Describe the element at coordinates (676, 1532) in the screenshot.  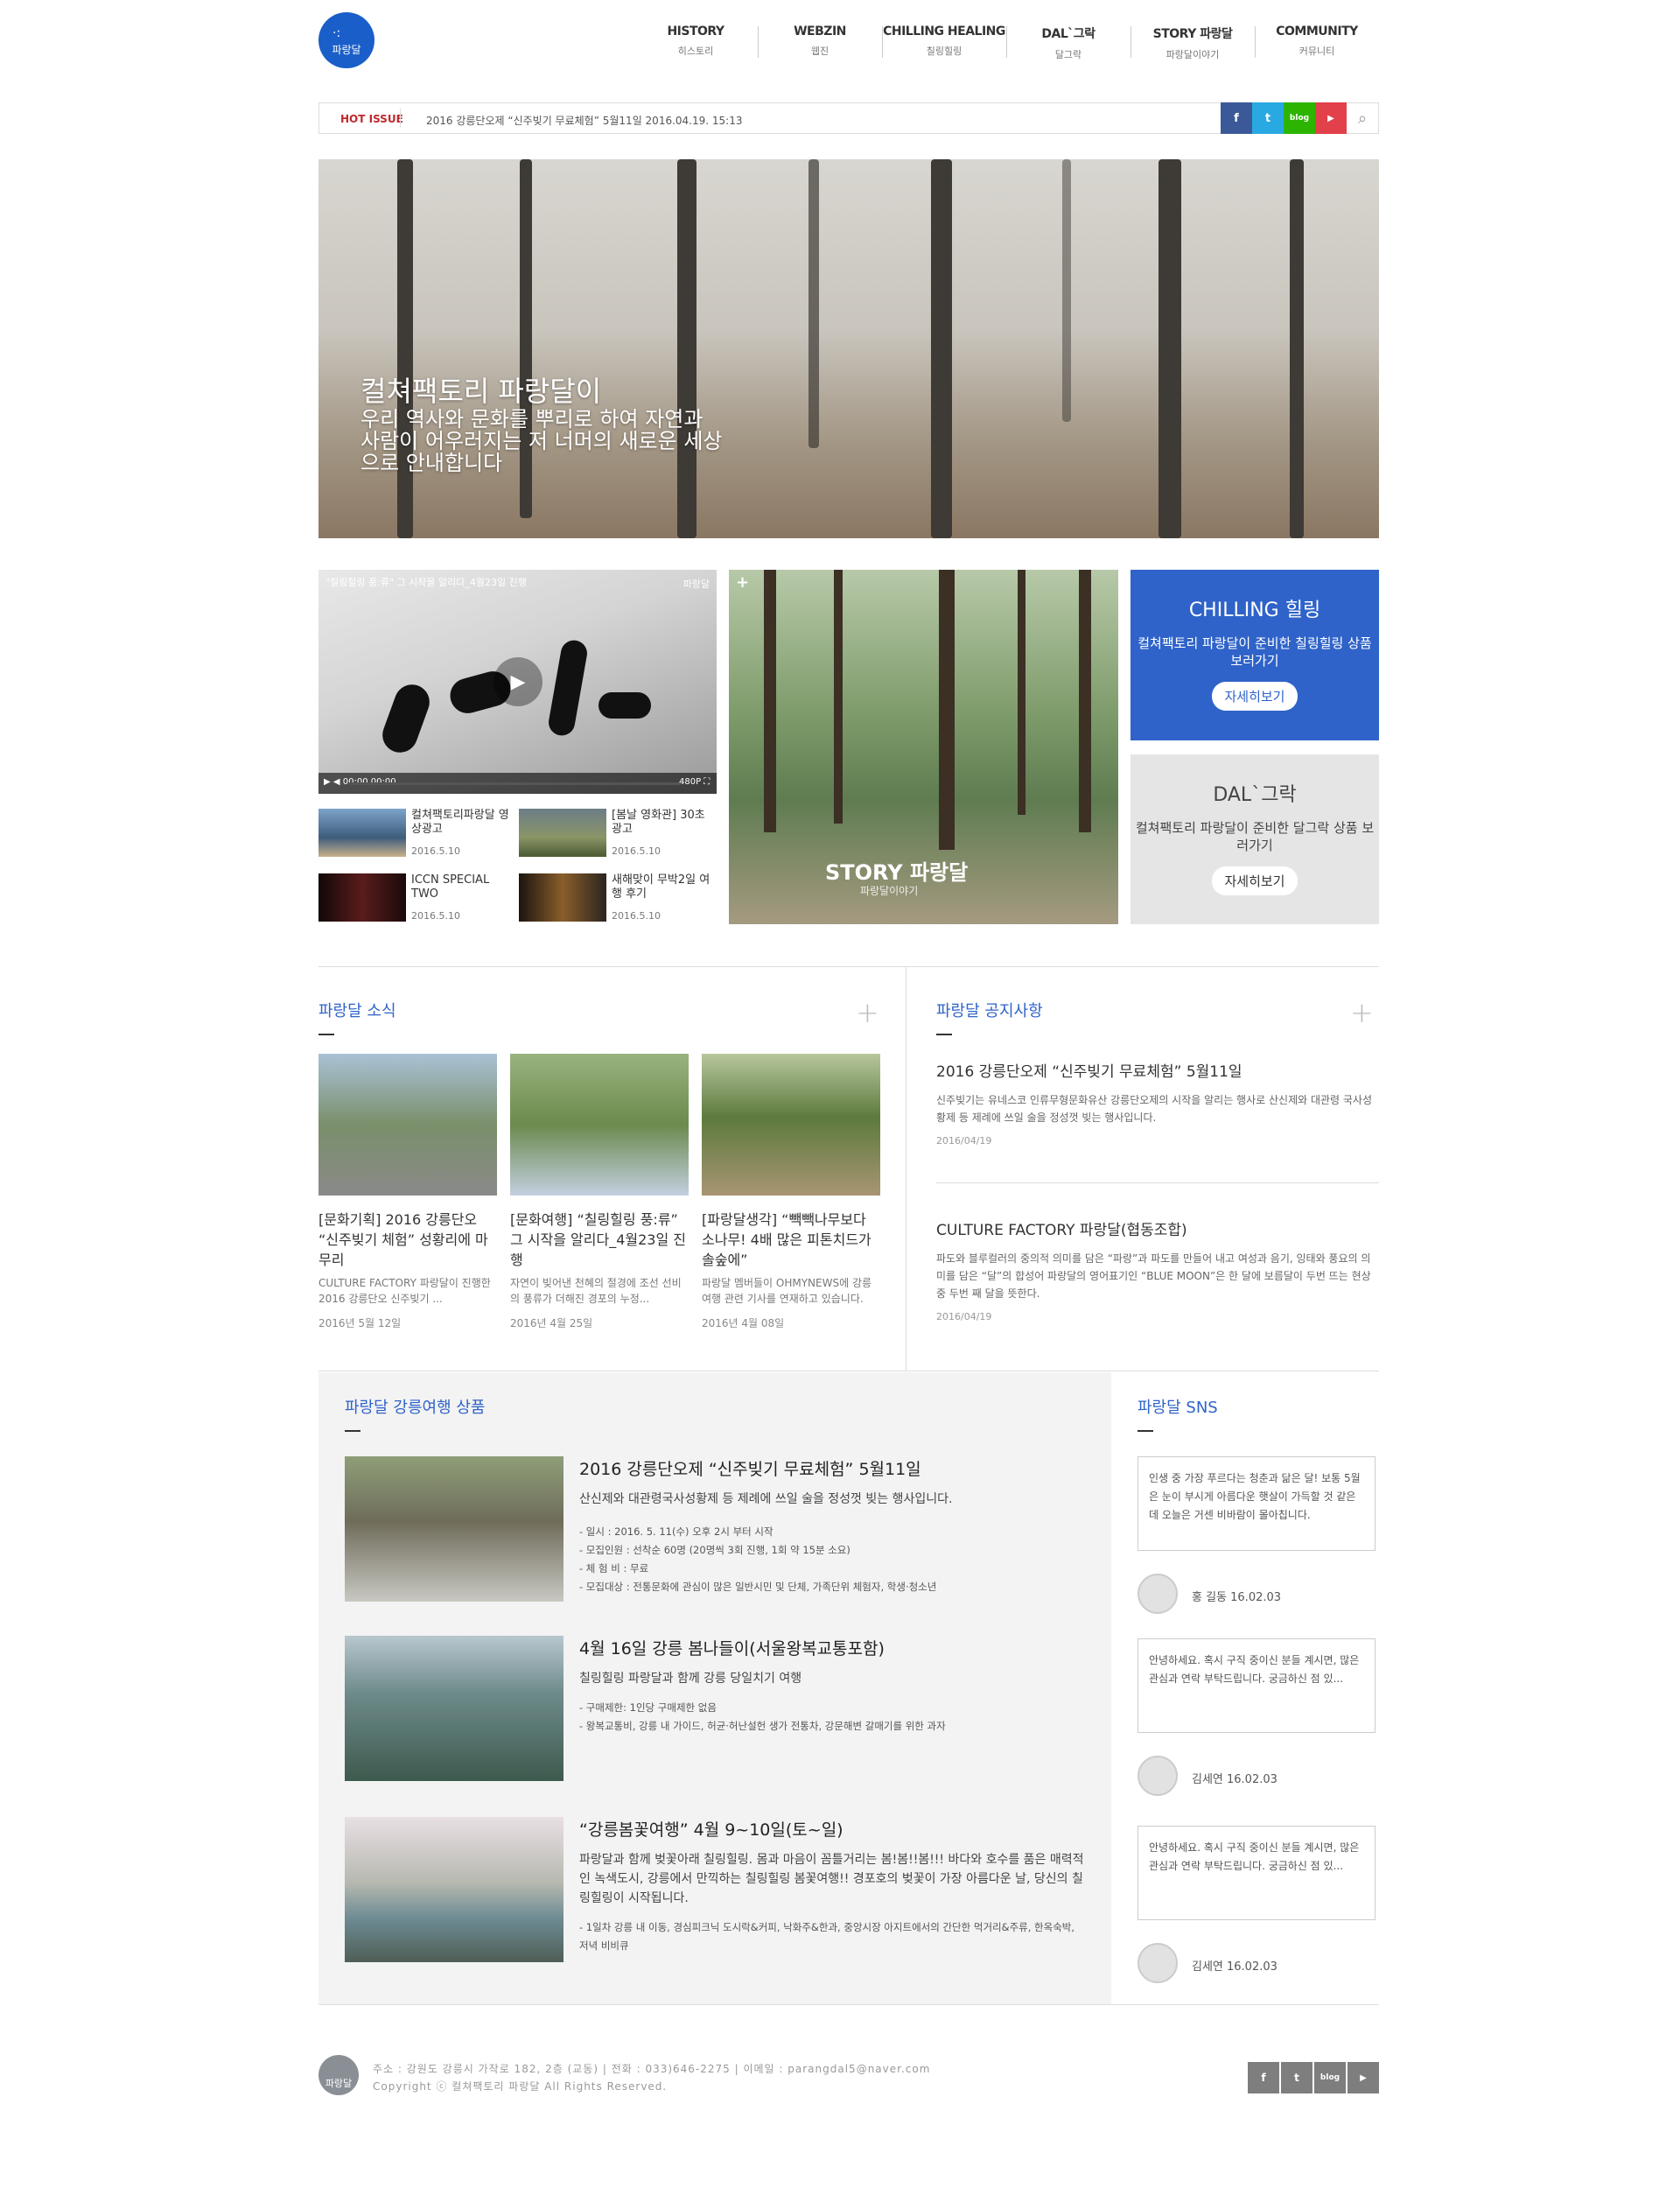
I see `product-detail: - 일시 : 2016. 5. 11(수) 오후 2시 부터 시작` at that location.